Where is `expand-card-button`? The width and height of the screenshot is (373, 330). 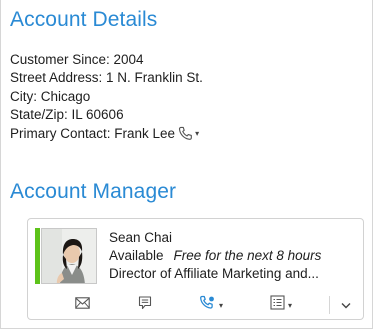 expand-card-button is located at coordinates (346, 305).